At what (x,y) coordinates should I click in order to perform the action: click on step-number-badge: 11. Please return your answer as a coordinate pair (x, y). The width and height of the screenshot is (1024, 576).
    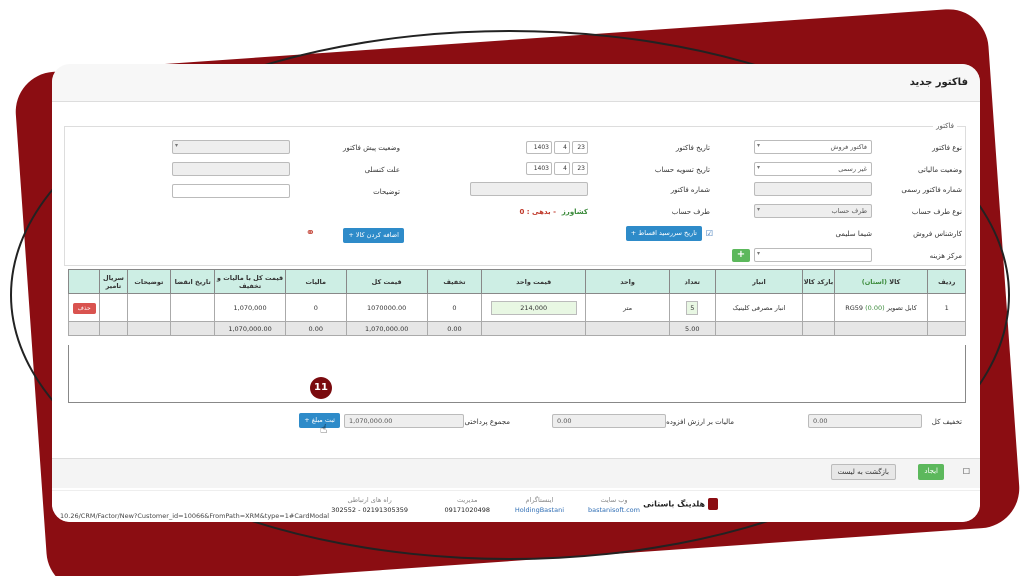
    Looking at the image, I should click on (321, 388).